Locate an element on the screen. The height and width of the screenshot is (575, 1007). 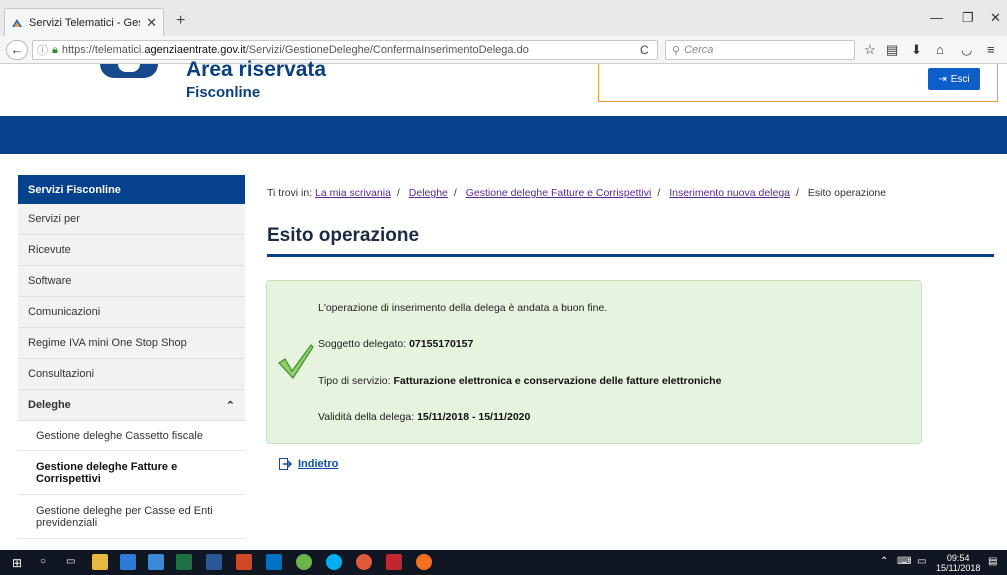
app-icon is located at coordinates (156, 562).